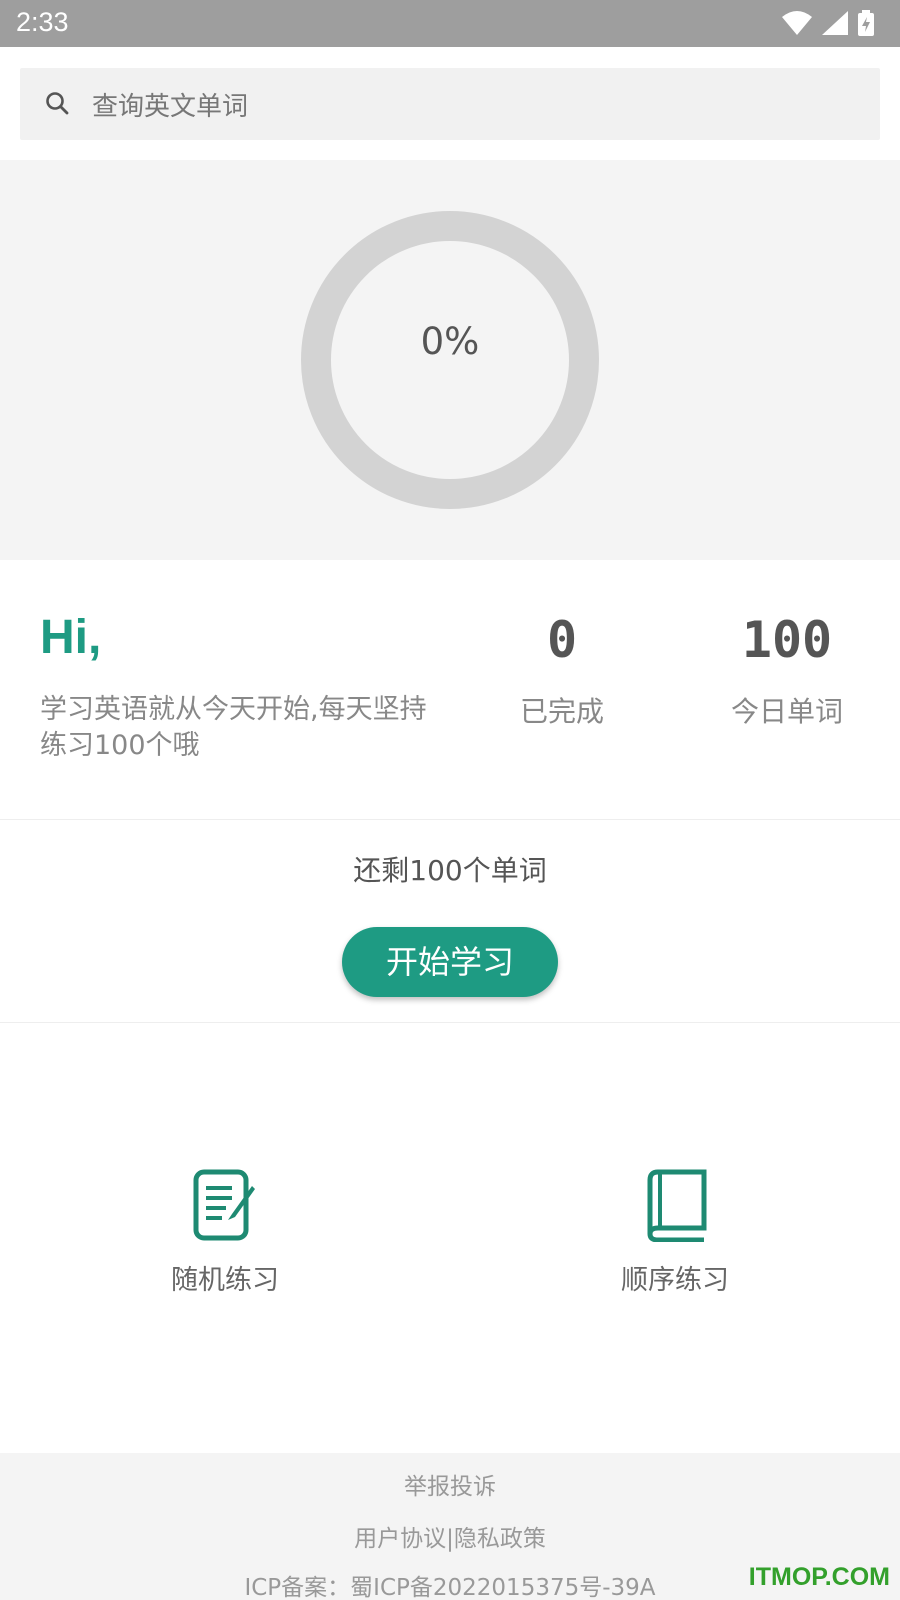 This screenshot has height=1600, width=900. Describe the element at coordinates (677, 1205) in the screenshot. I see `book-icon` at that location.